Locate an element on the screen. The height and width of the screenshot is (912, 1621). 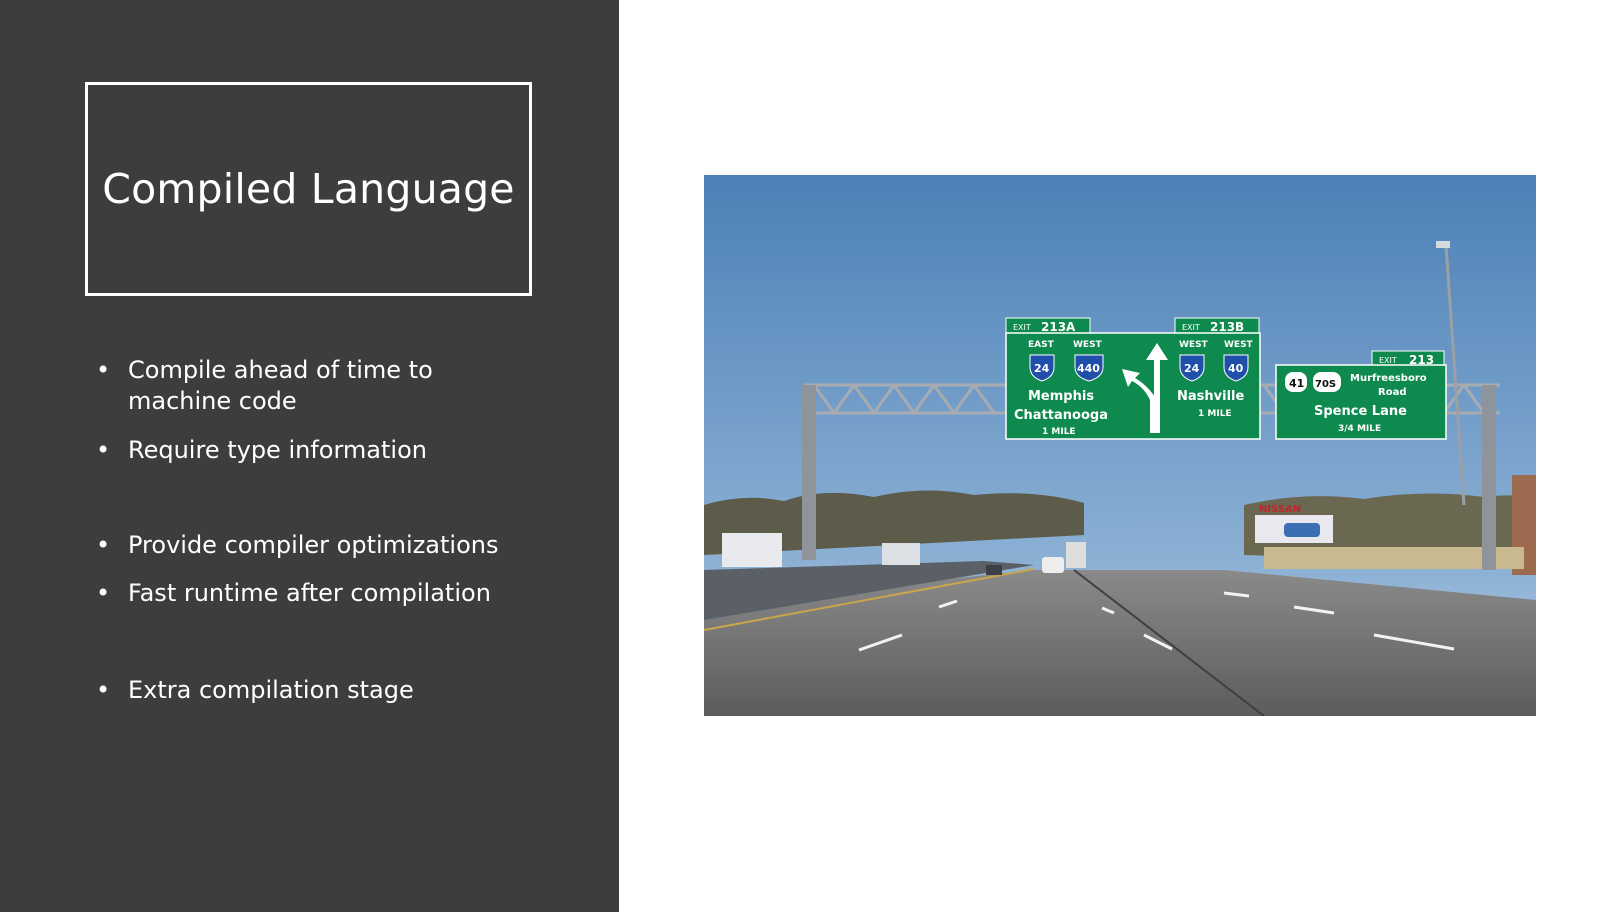
svg-text: 213A is located at coordinates (1058, 327).